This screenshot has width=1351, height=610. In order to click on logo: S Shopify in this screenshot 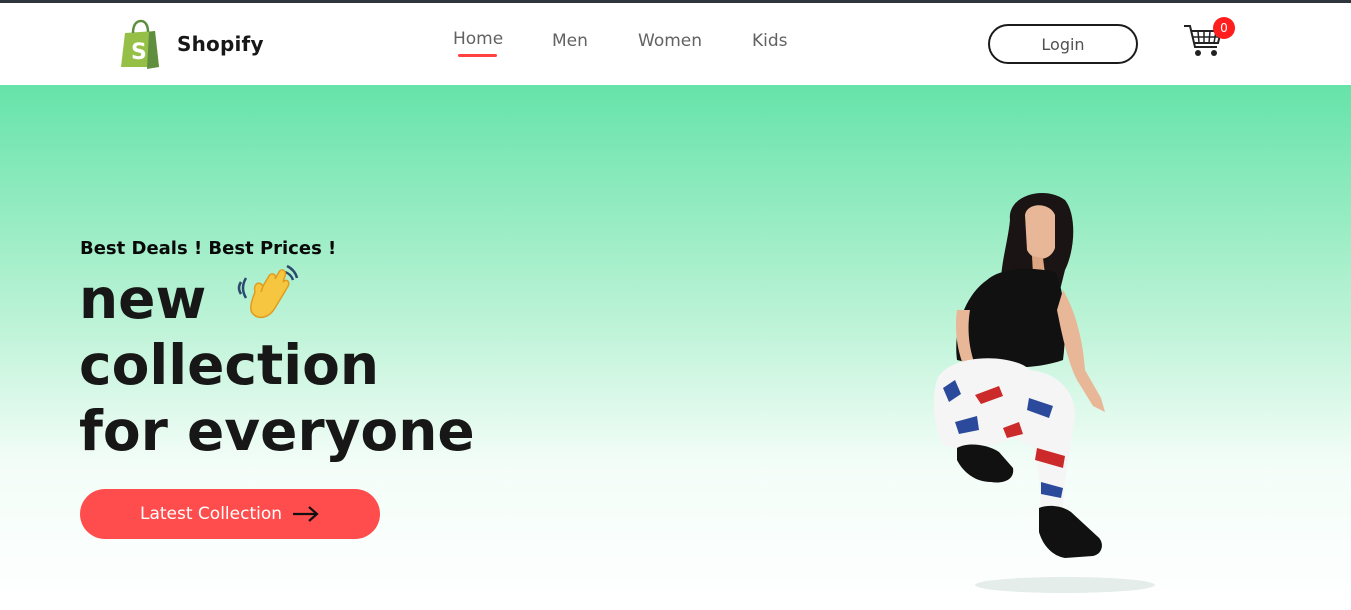, I will do `click(191, 44)`.